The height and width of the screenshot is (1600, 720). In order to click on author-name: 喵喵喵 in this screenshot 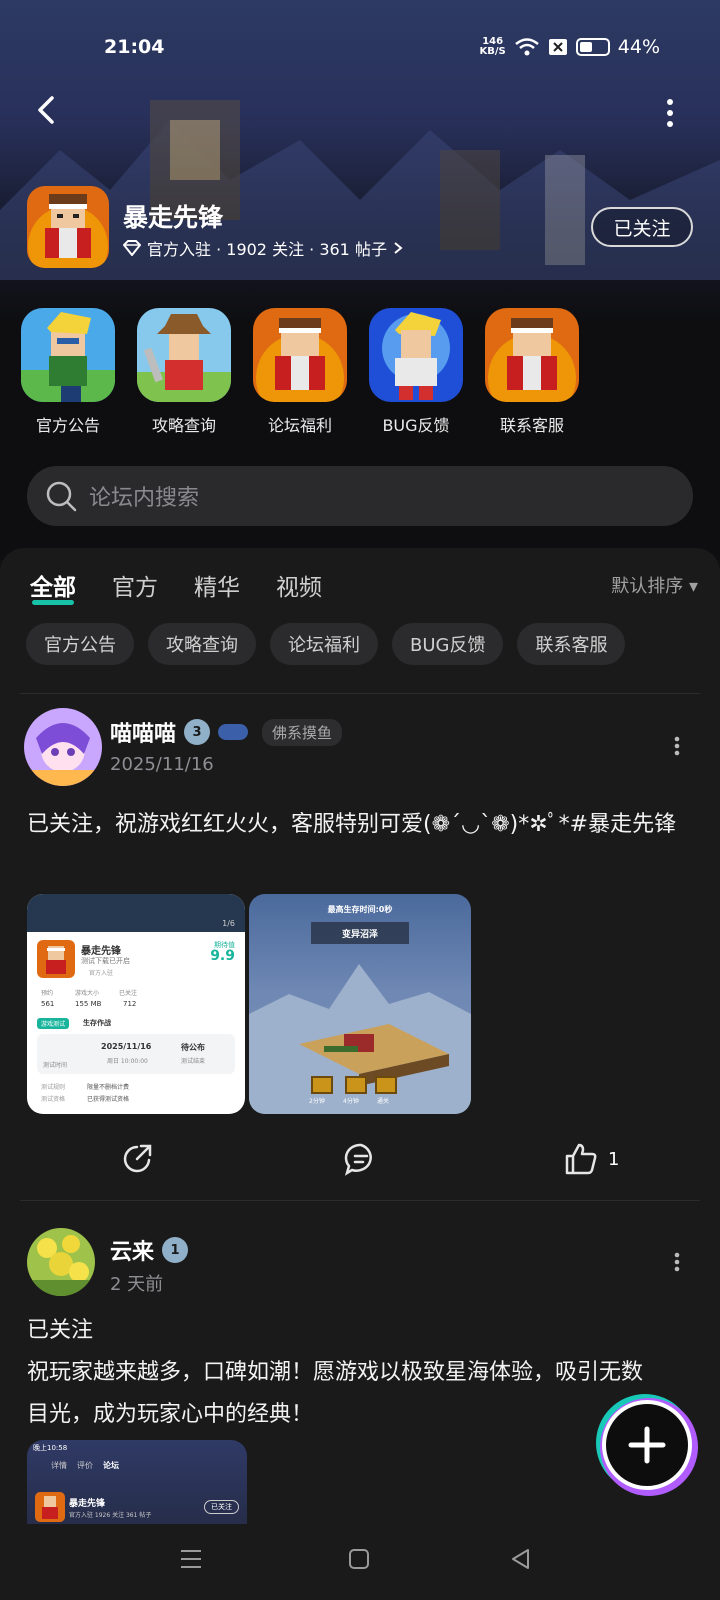, I will do `click(143, 734)`.